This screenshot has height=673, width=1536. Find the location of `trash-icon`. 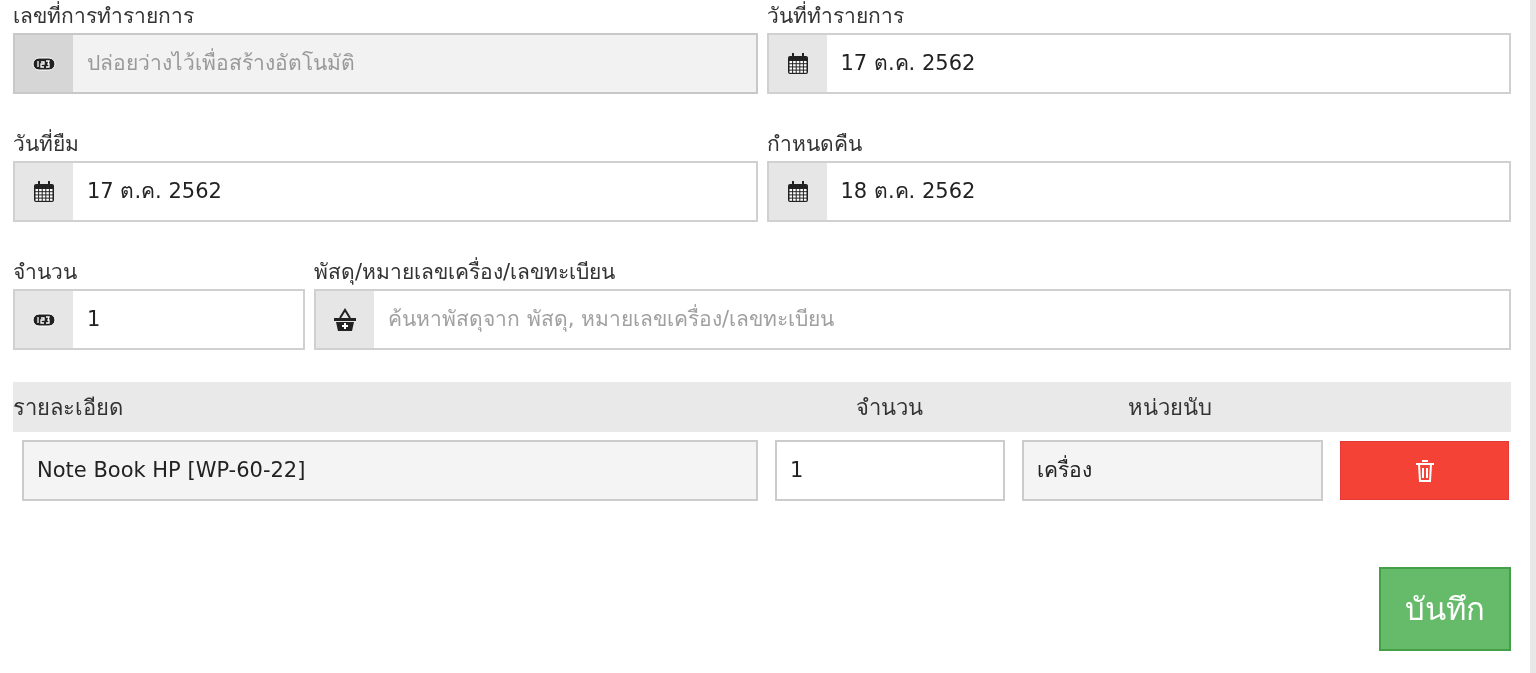

trash-icon is located at coordinates (1424, 470).